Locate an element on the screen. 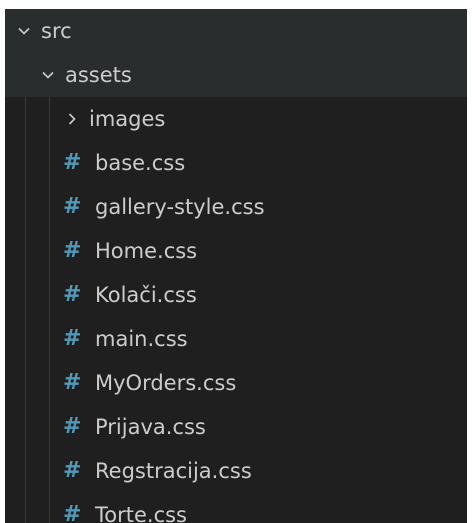  file-label: base.css is located at coordinates (140, 162).